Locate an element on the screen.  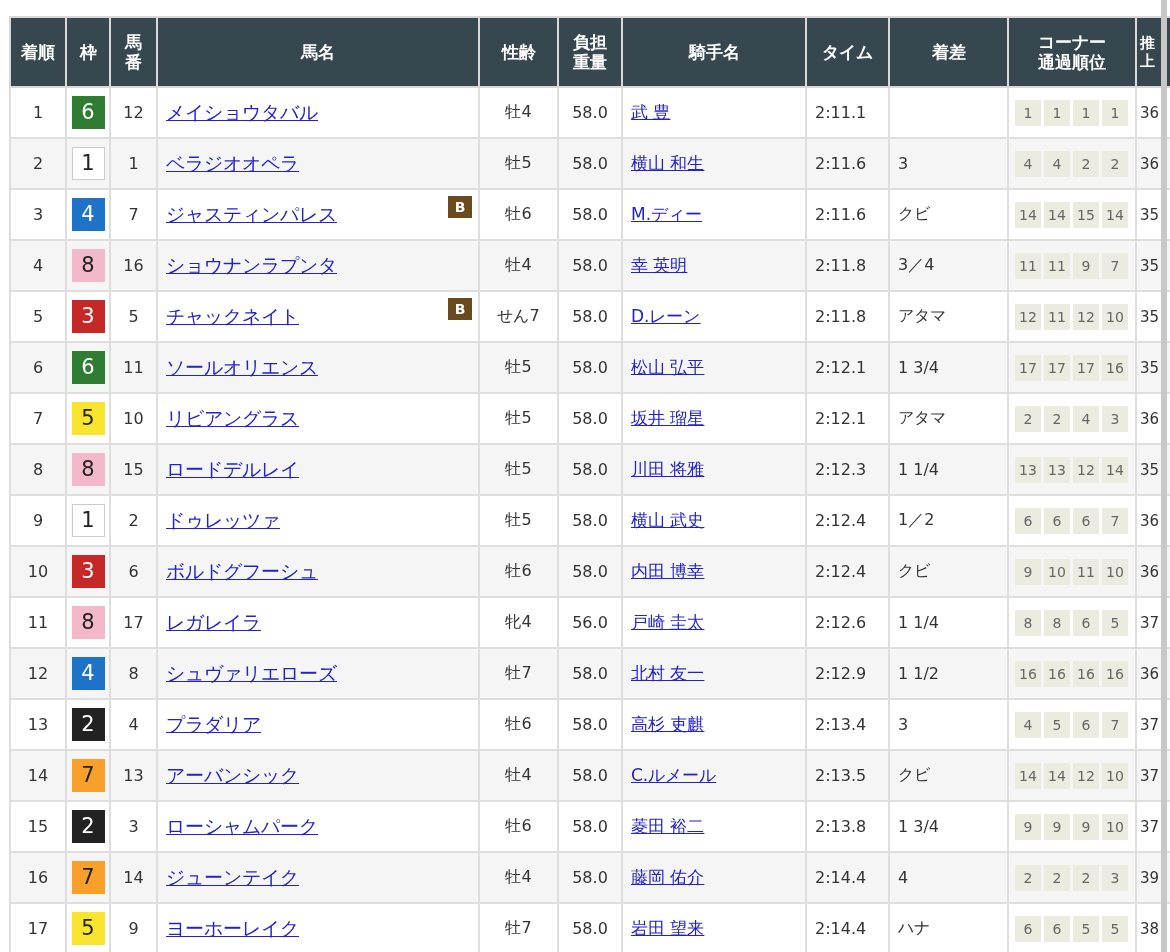
horse-number-cell: 6 is located at coordinates (133, 571).